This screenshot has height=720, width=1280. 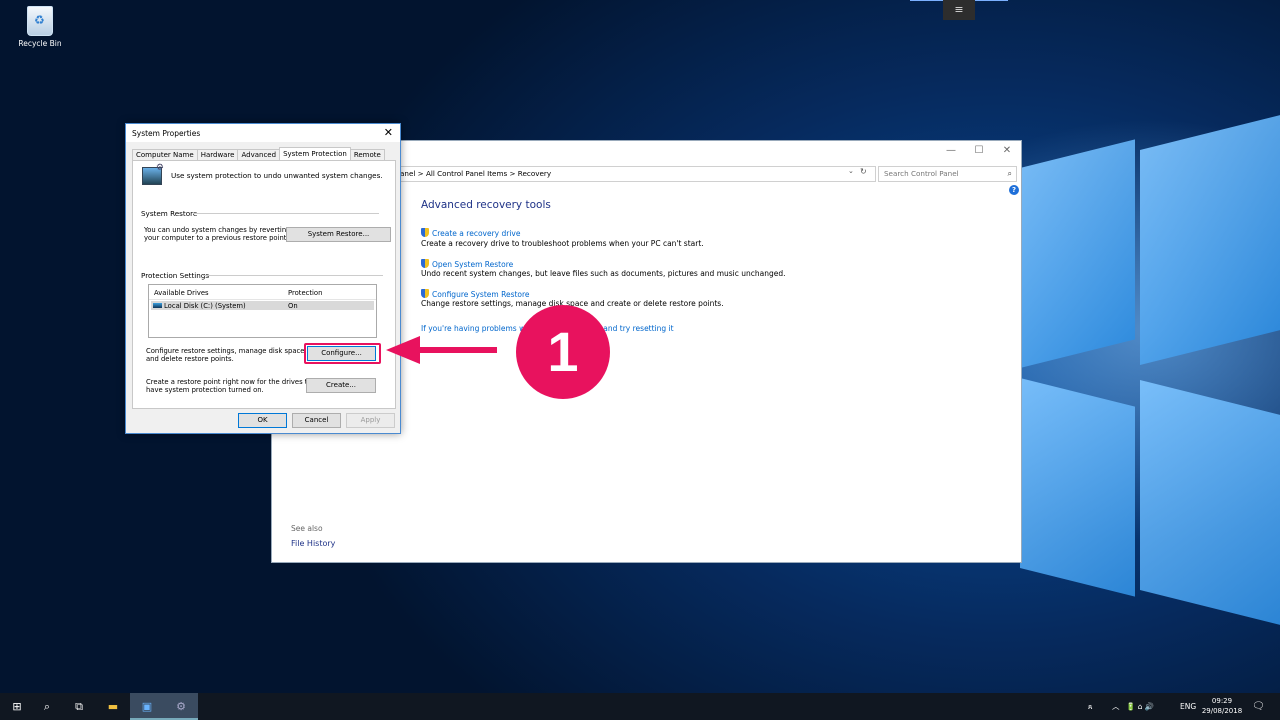 I want to click on people-icon: ጸ, so click(x=1090, y=706).